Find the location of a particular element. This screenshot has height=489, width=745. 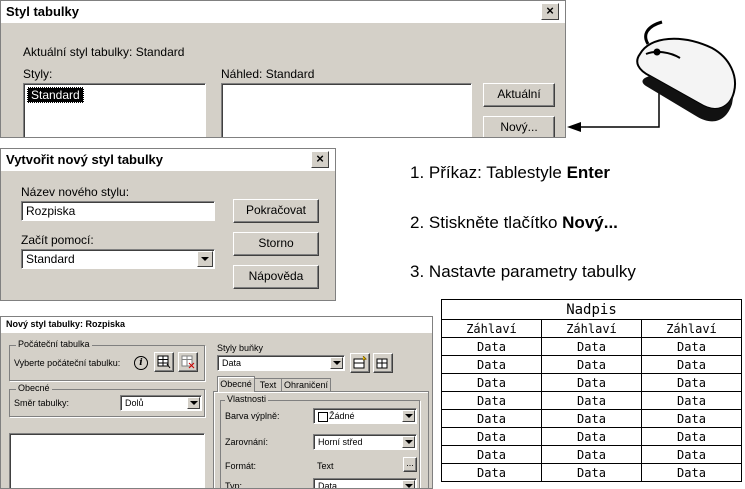

title-bar: Vytvořit nový styl tabulky × is located at coordinates (168, 160).